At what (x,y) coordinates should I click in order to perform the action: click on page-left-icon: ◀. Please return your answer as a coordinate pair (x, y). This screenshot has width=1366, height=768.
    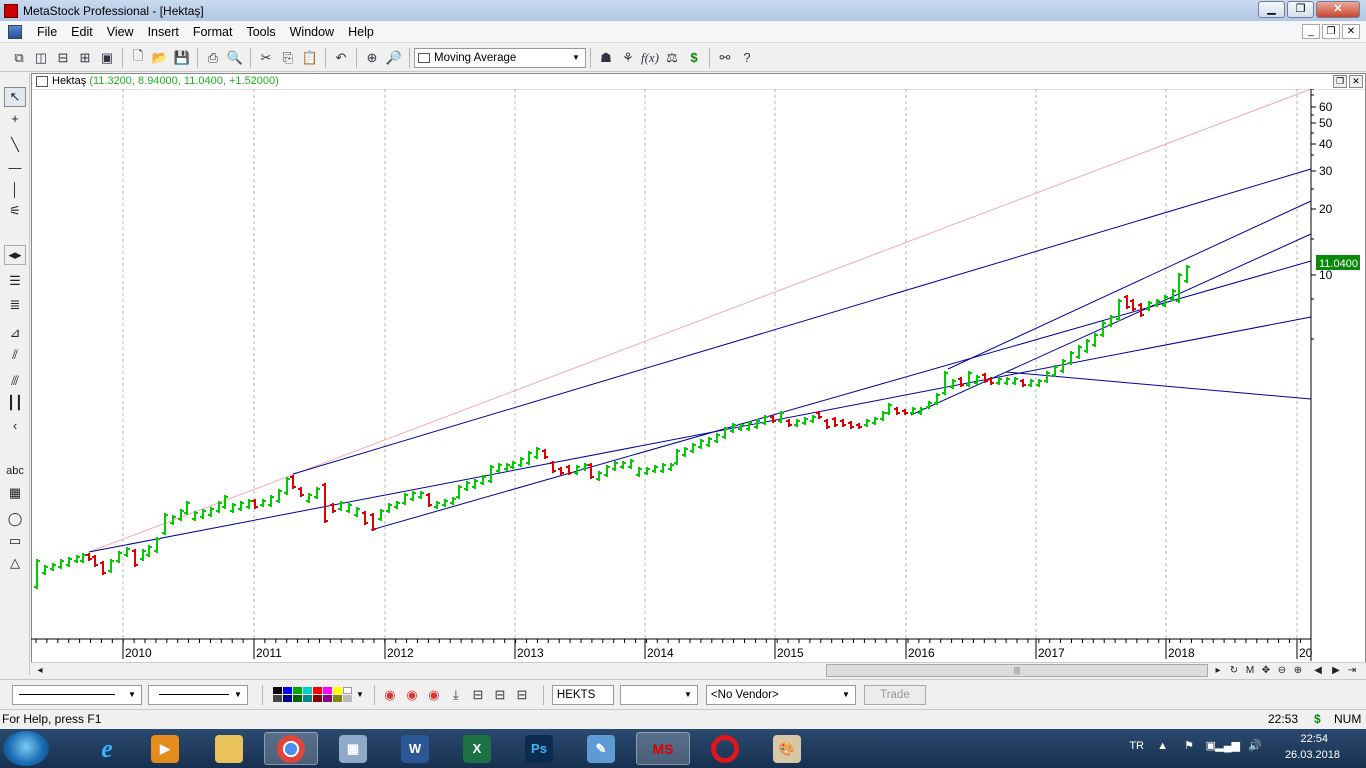
    Looking at the image, I should click on (1318, 671).